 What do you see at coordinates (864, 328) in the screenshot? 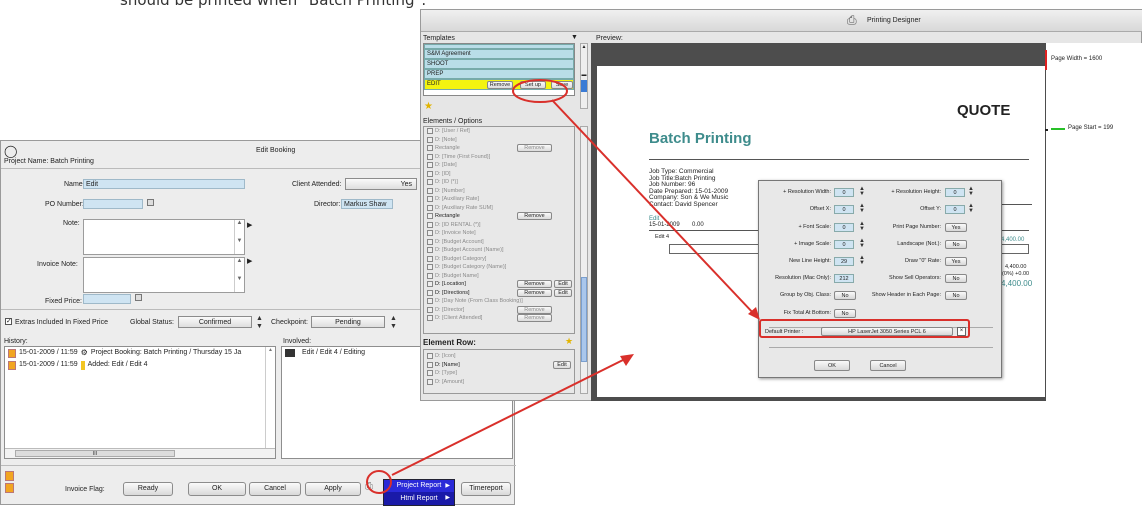
I see `default-printer-highlight` at bounding box center [864, 328].